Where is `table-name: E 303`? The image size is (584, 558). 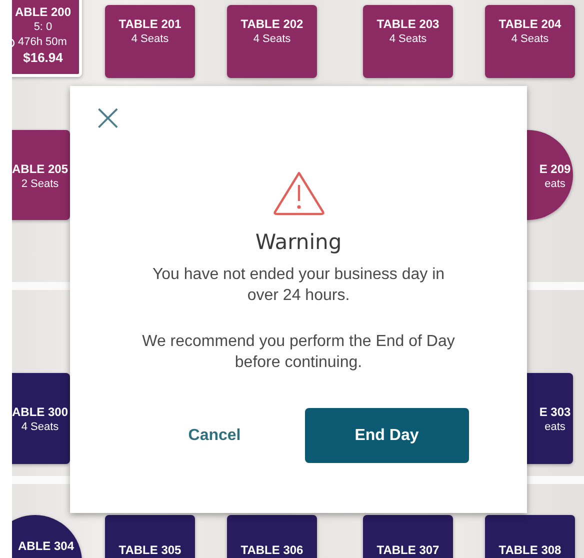
table-name: E 303 is located at coordinates (555, 412).